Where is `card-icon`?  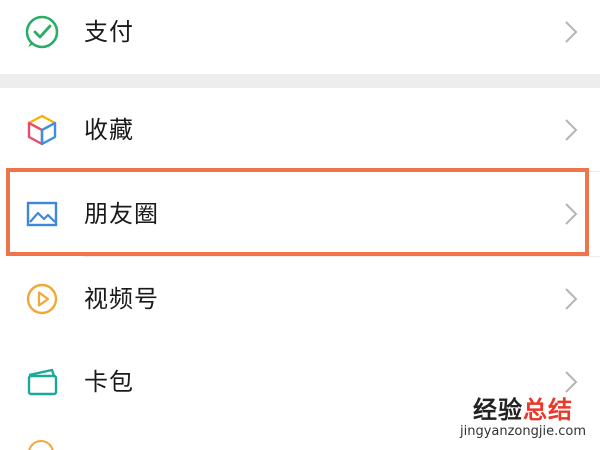
card-icon is located at coordinates (42, 382).